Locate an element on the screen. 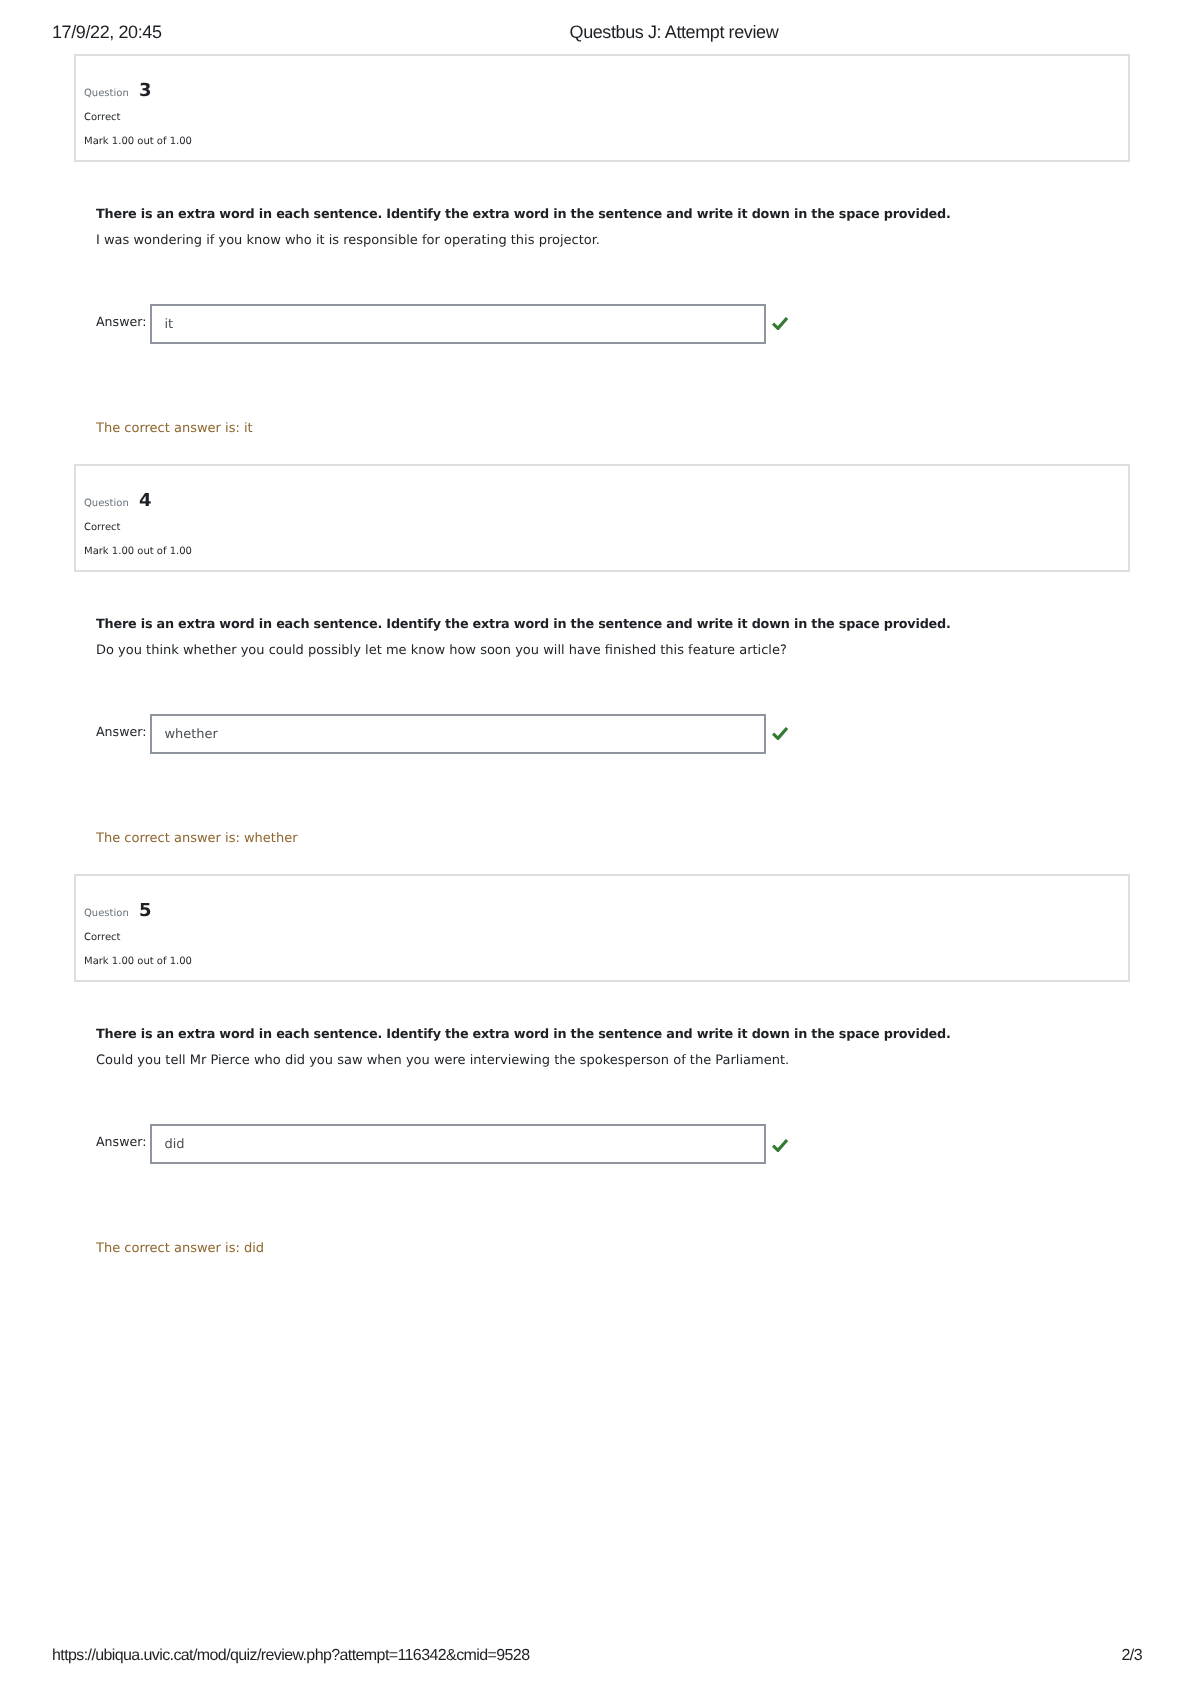 The image size is (1198, 1696). print-date: 17/9/22, 20:45 is located at coordinates (107, 33).